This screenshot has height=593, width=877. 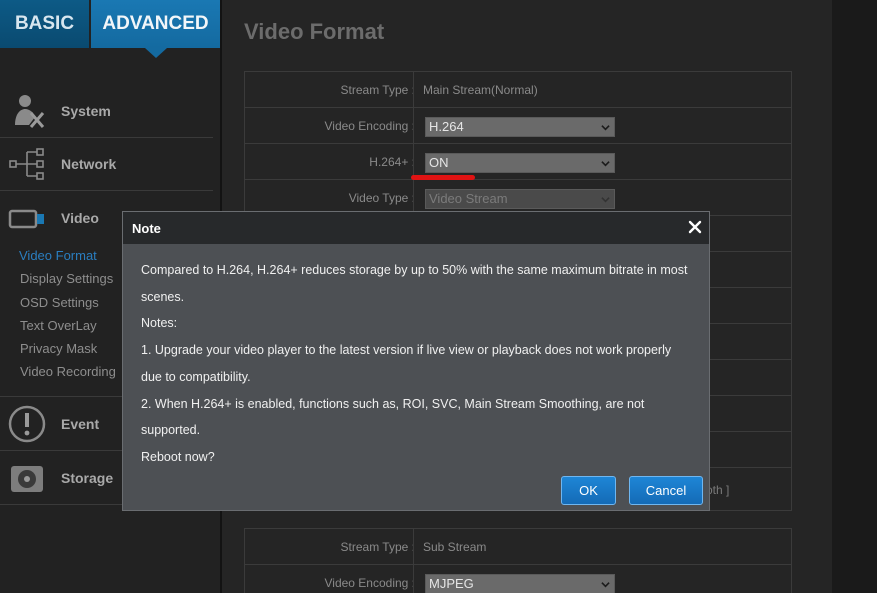 What do you see at coordinates (59, 302) in the screenshot?
I see `submenu-item-osd-settings: OSD Settings` at bounding box center [59, 302].